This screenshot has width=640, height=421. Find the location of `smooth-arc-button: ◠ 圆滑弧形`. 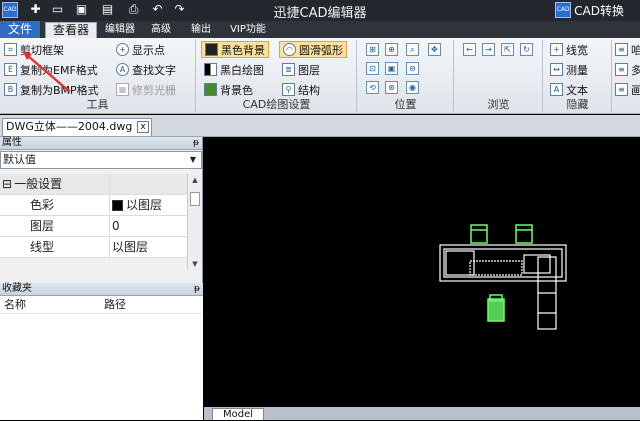

smooth-arc-button: ◠ 圆滑弧形 is located at coordinates (313, 49).